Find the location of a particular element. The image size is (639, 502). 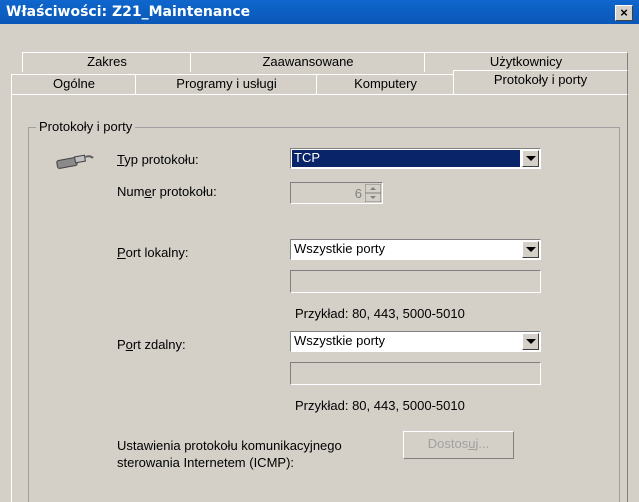

groupbox-label: Protokoły i porty is located at coordinates (86, 126).